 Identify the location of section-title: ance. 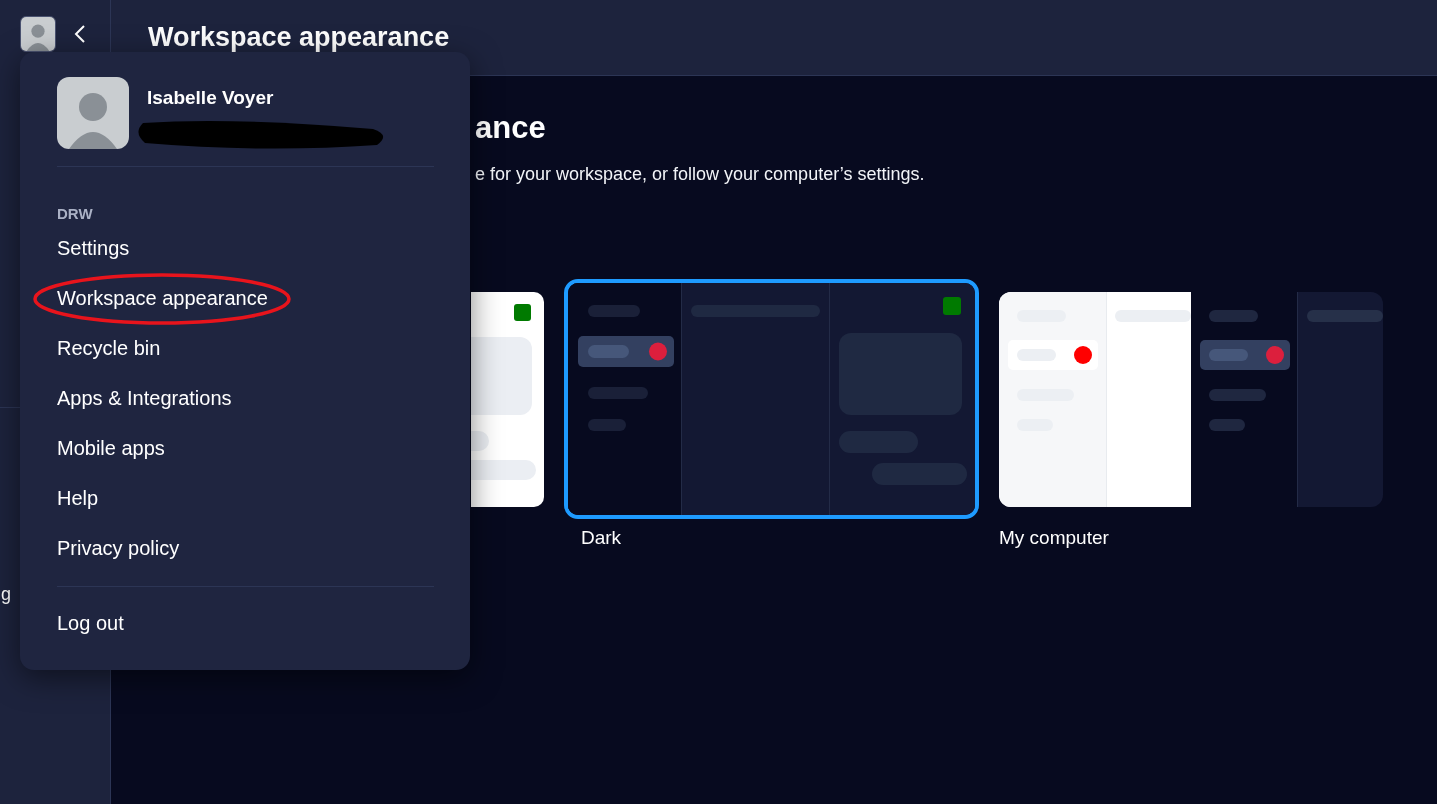
(511, 128).